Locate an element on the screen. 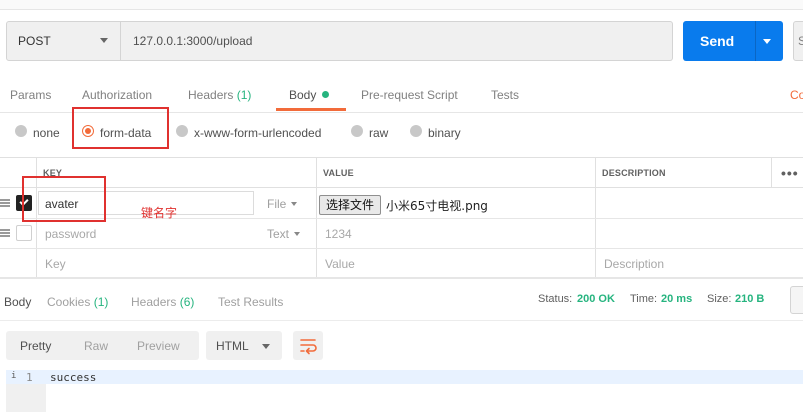 This screenshot has height=412, width=803. type-select: File is located at coordinates (276, 204).